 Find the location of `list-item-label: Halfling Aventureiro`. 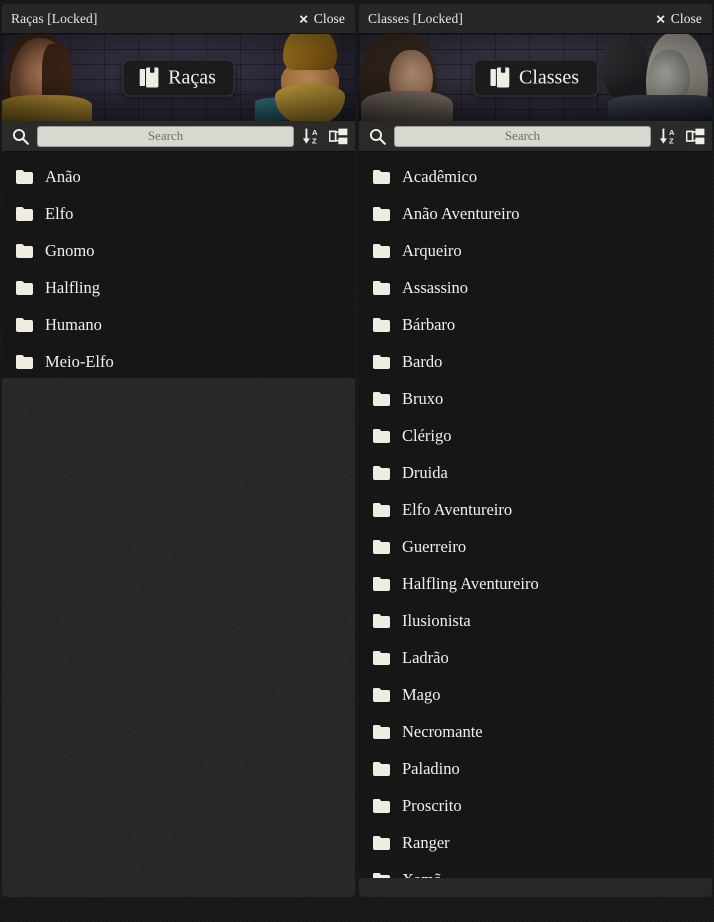

list-item-label: Halfling Aventureiro is located at coordinates (470, 583).